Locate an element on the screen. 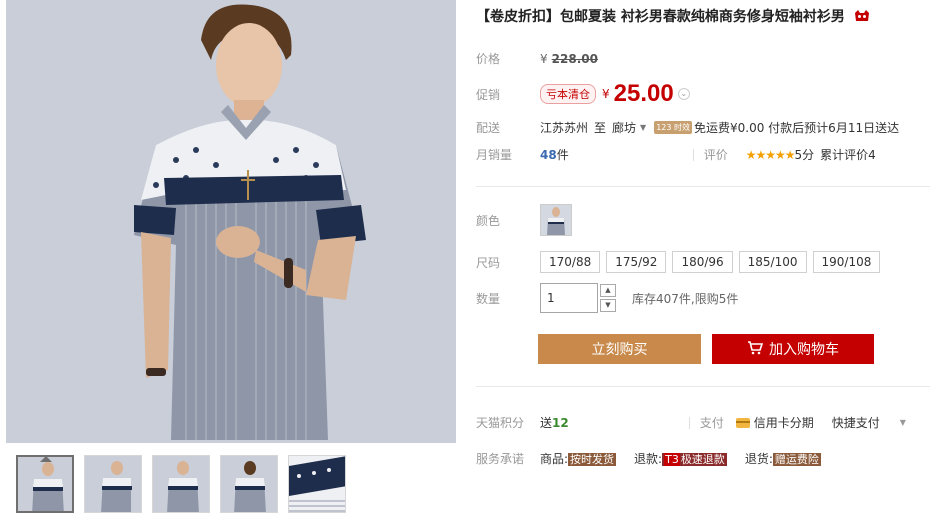 The width and height of the screenshot is (930, 520). promo-row: 促销 亏本清仓 ¥ 25.00 ⌄ is located at coordinates (583, 94).